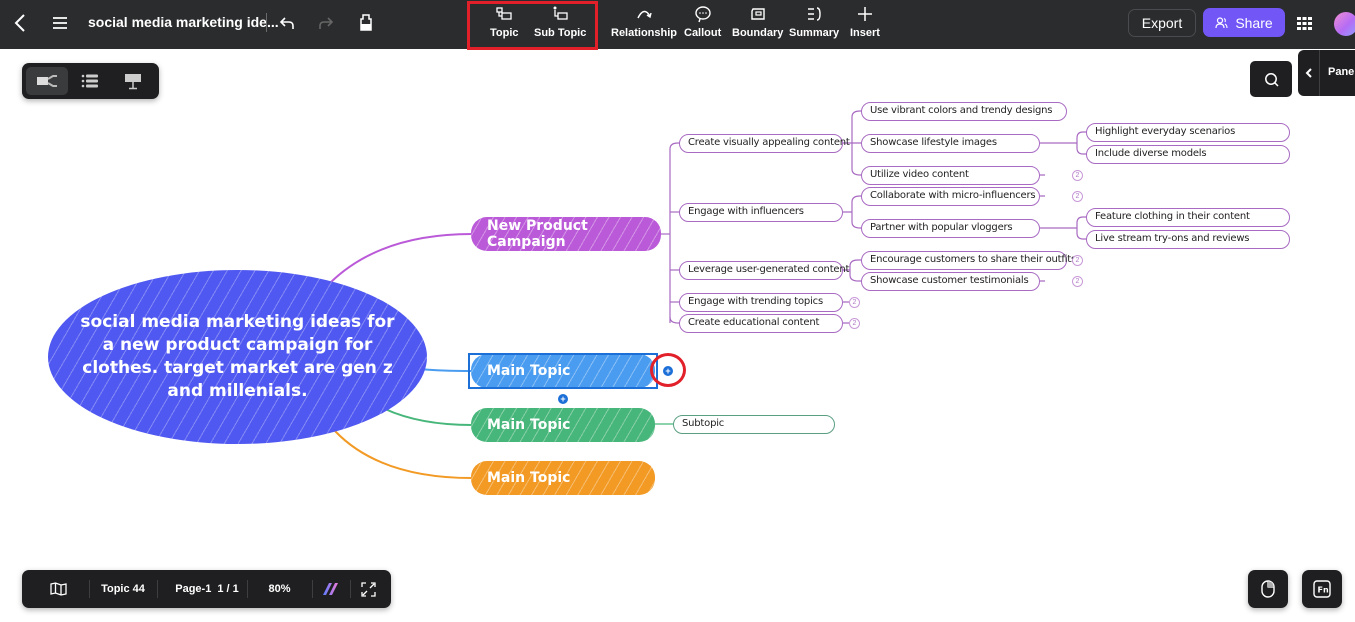 This screenshot has width=1355, height=622. What do you see at coordinates (1254, 22) in the screenshot?
I see `share-label: Share` at bounding box center [1254, 22].